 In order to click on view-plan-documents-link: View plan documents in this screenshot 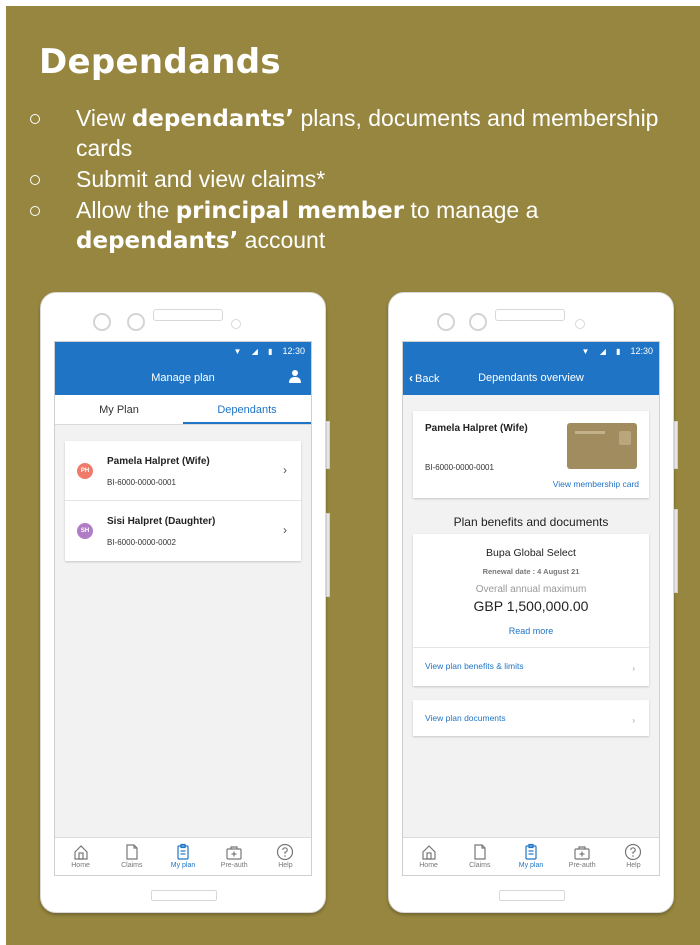, I will do `click(465, 718)`.